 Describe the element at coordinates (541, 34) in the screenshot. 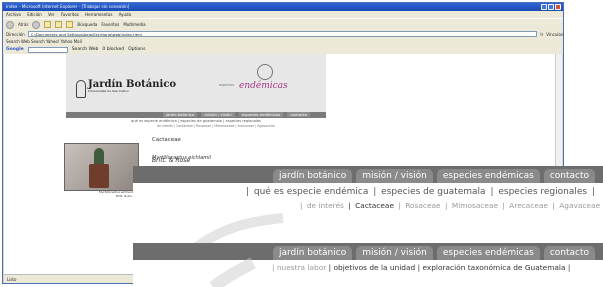

I see `go-button: Ir` at that location.